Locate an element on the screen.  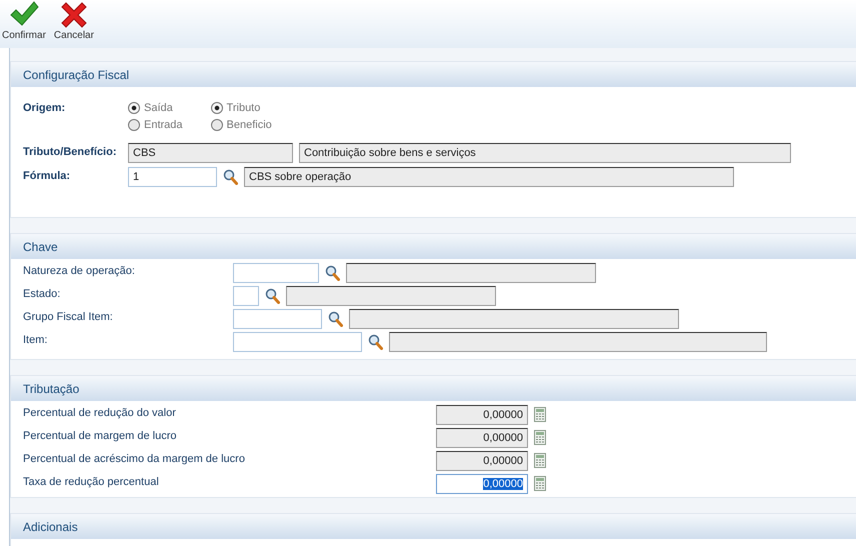
radio-option: Saída is located at coordinates (155, 107).